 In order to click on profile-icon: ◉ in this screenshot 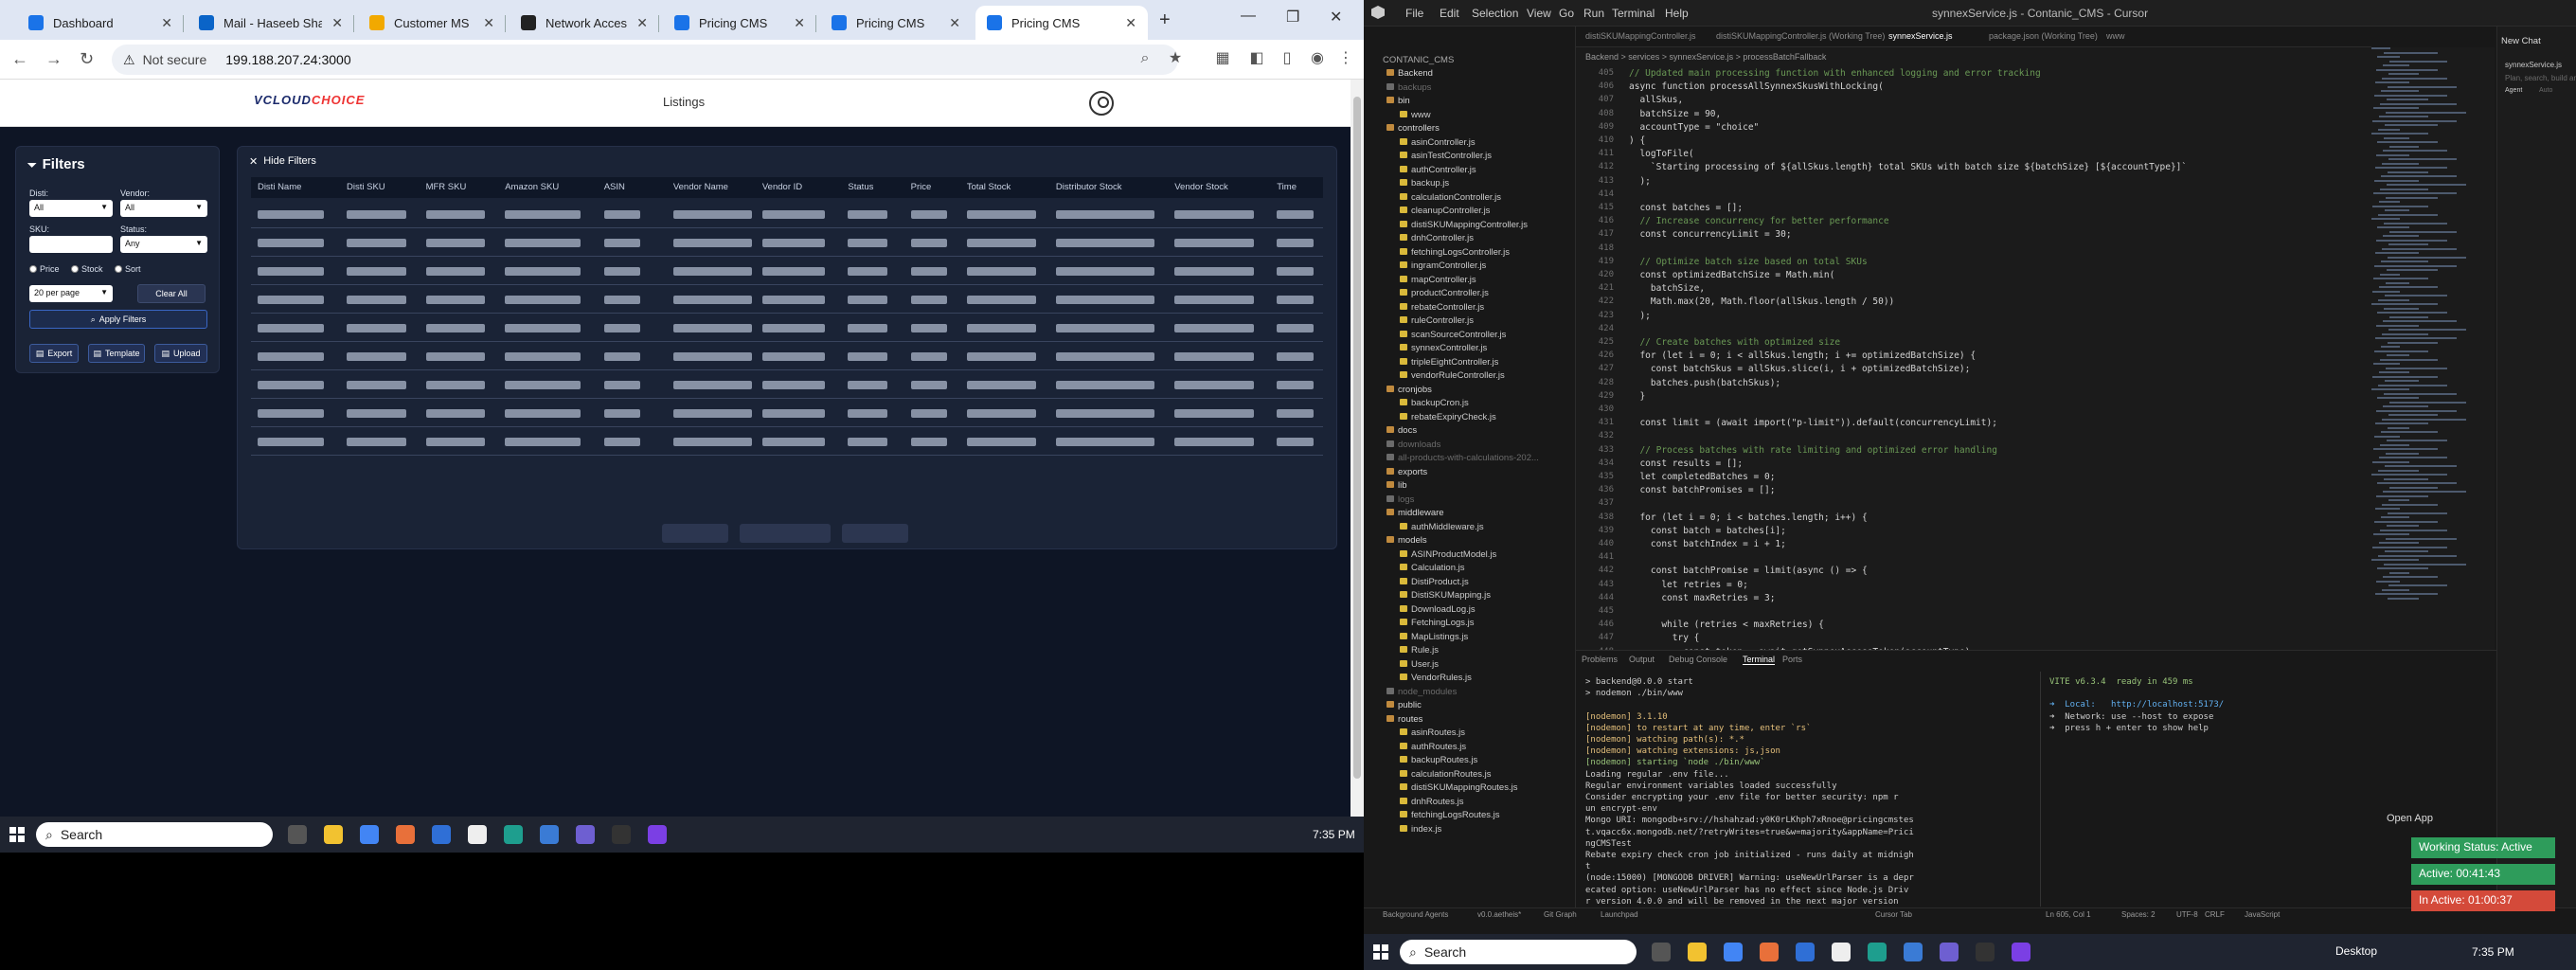, I will do `click(1317, 58)`.